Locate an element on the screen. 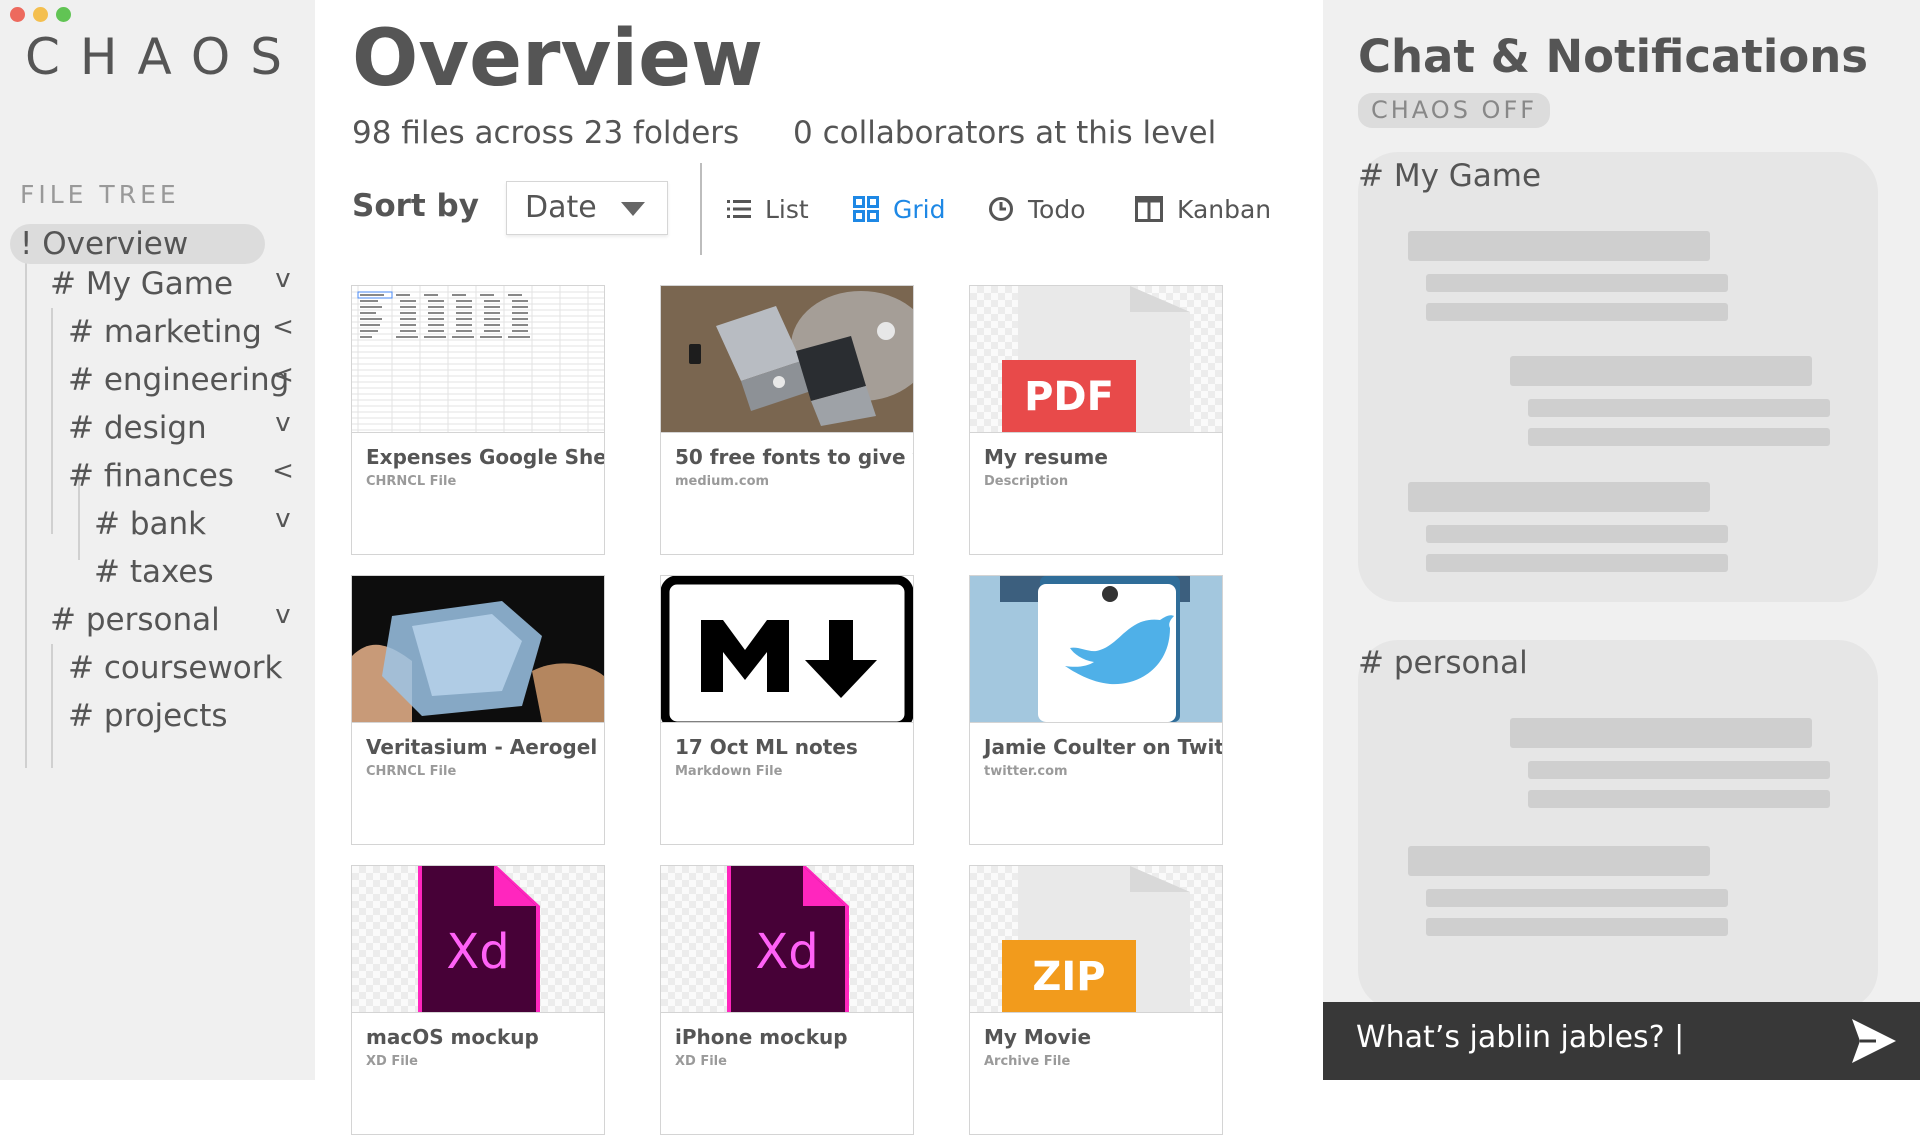  channel-heading: # personal is located at coordinates (1443, 663).